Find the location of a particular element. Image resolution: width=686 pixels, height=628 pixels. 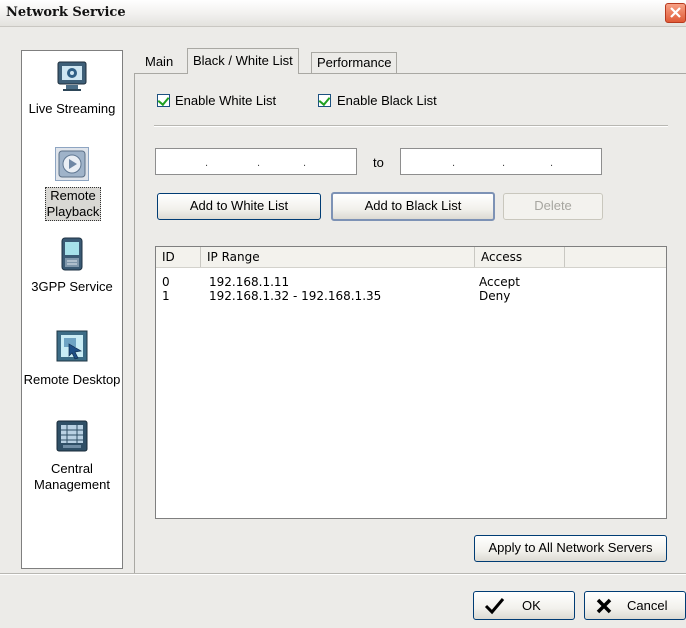

table-row: 0 192.168.1.11 Accept is located at coordinates (411, 282).